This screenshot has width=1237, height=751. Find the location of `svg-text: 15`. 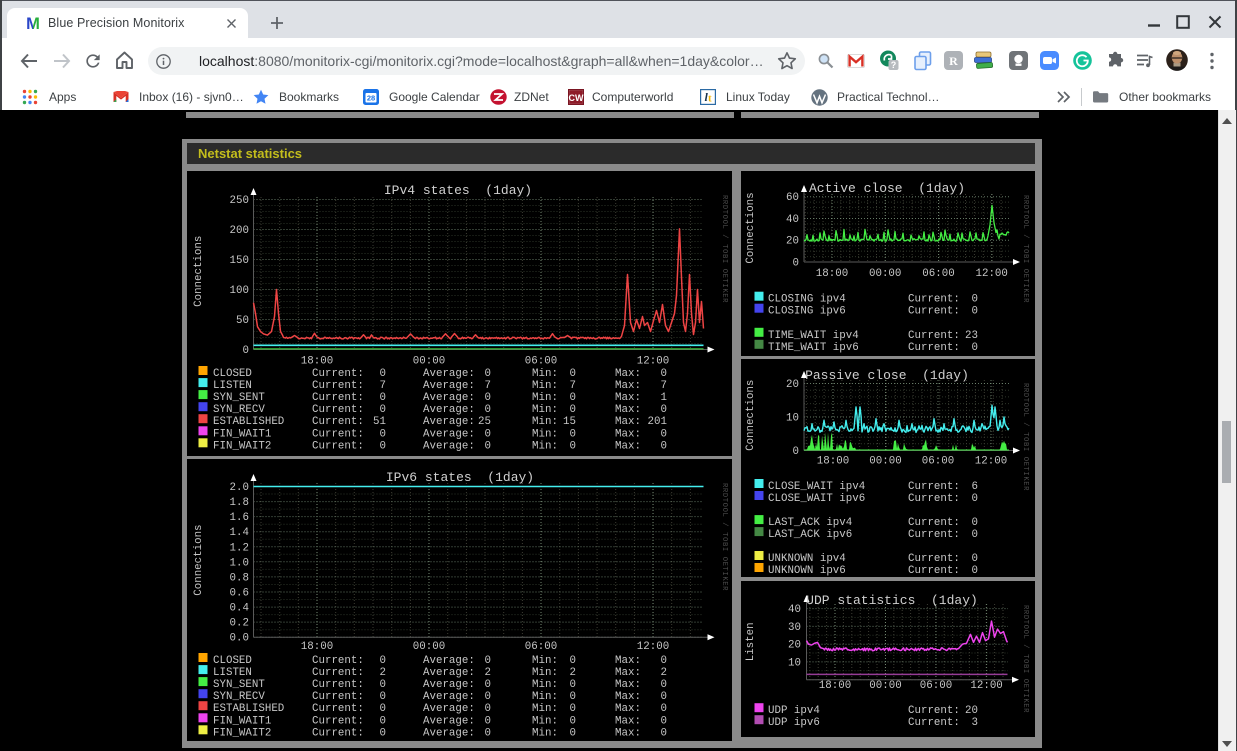

svg-text: 15 is located at coordinates (569, 422).